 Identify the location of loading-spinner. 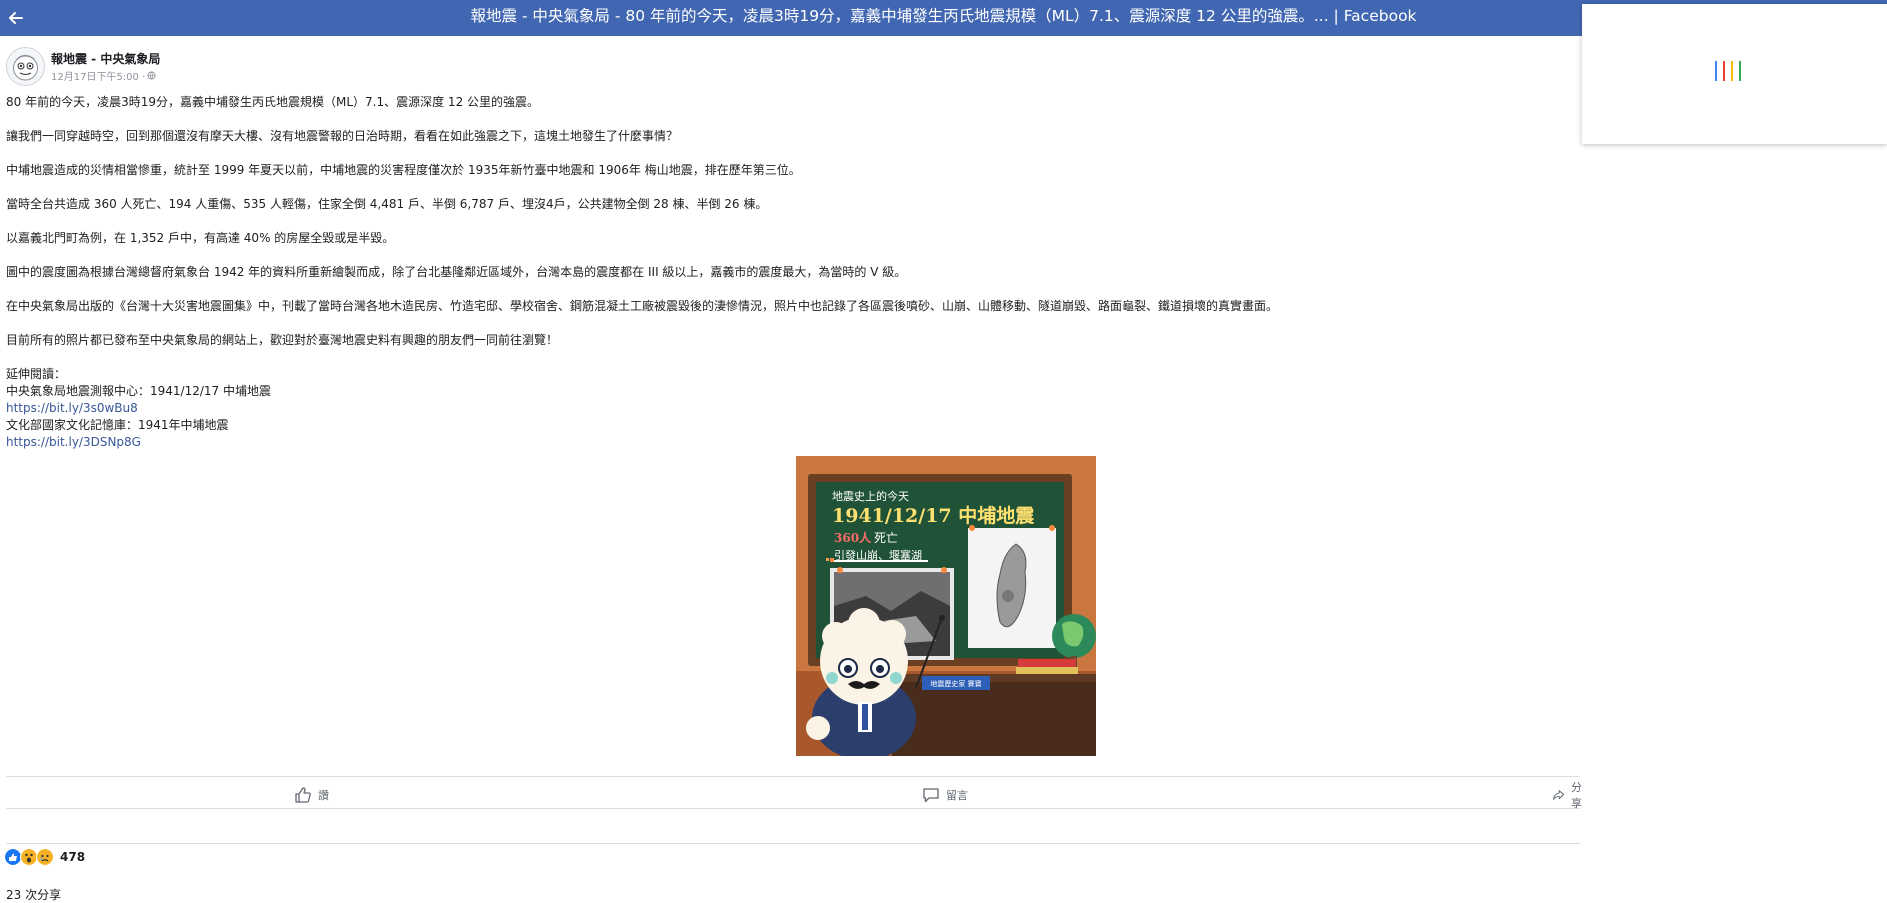
(1728, 71).